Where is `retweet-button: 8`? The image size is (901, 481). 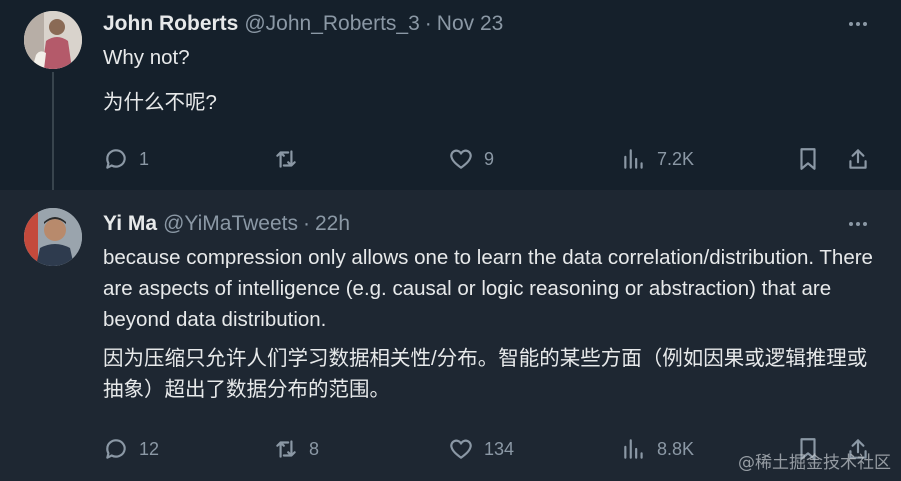
retweet-button: 8 is located at coordinates (296, 449).